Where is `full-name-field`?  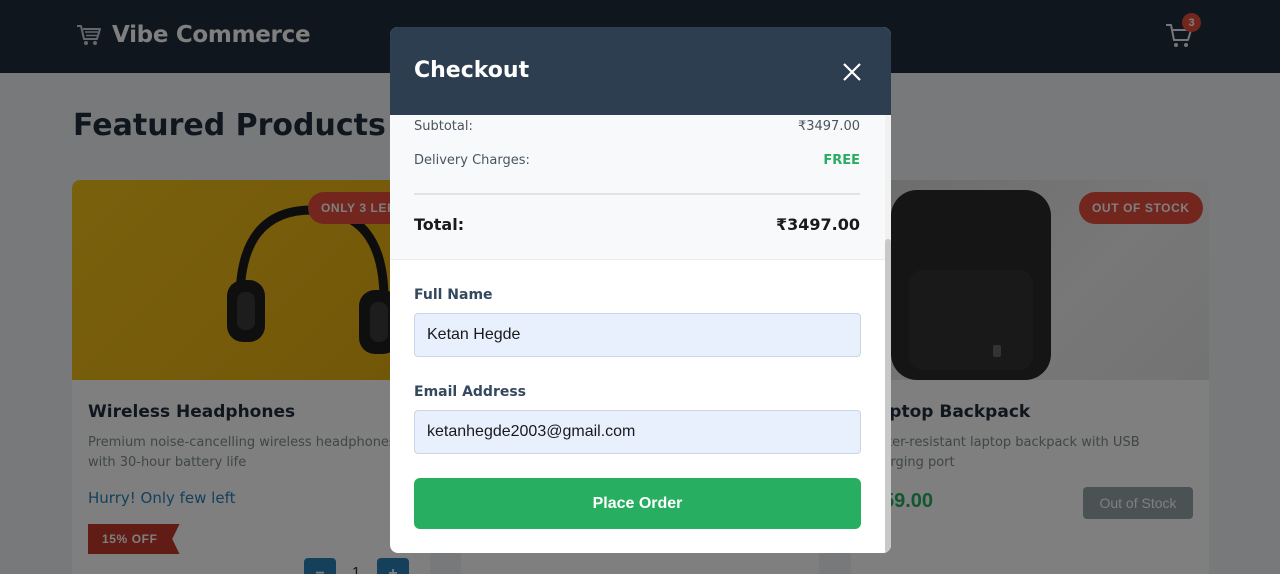 full-name-field is located at coordinates (637, 335).